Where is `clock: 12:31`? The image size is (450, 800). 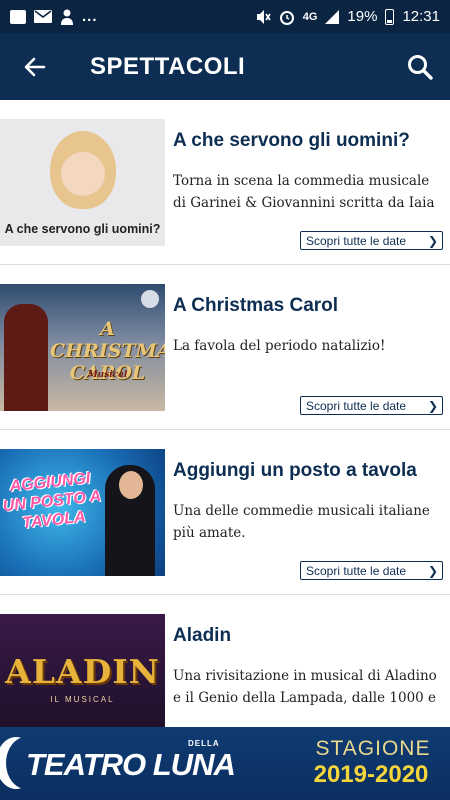
clock: 12:31 is located at coordinates (421, 16).